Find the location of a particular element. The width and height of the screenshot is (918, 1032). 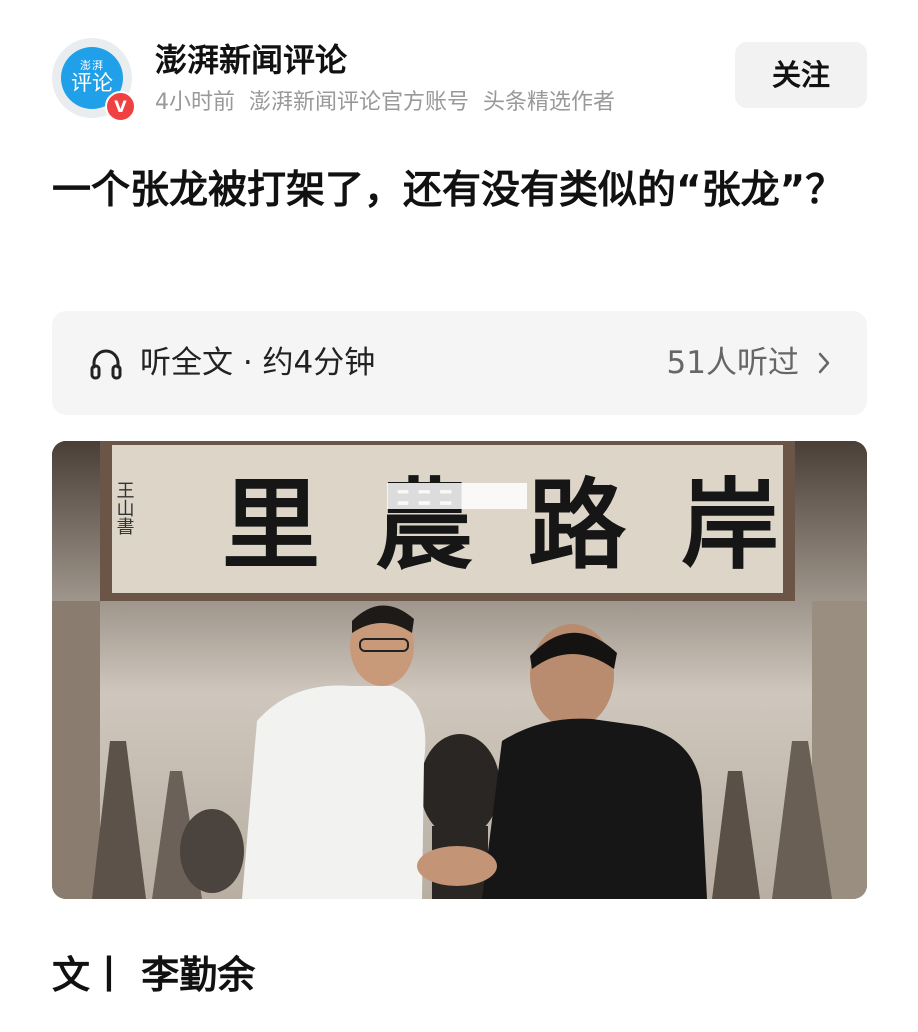

calligraphy-text: 里農路岸 is located at coordinates (528, 525).